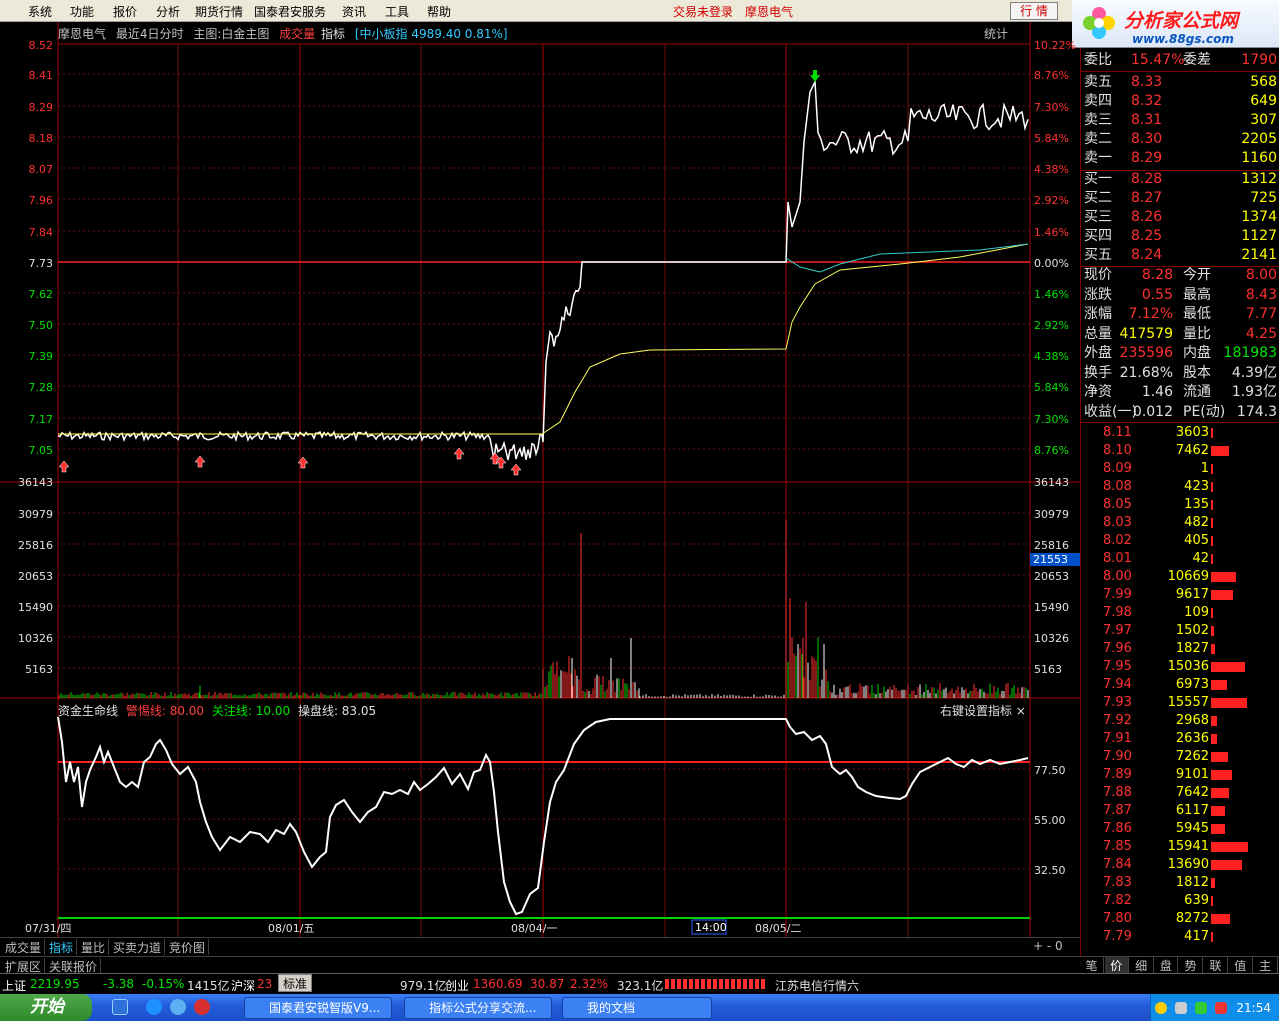 The image size is (1279, 1021). Describe the element at coordinates (1180, 649) in the screenshot. I see `price-volume-row: 7.96 1827` at that location.